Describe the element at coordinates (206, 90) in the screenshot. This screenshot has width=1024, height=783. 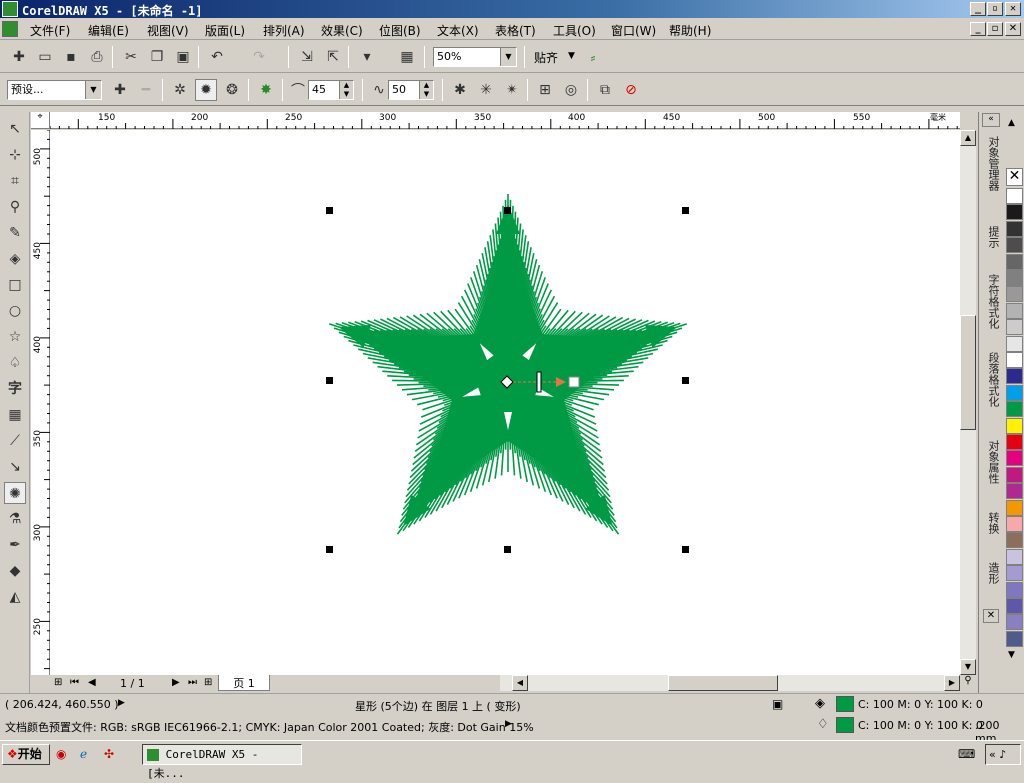
I see `zipper-distortion-icon: ✹` at that location.